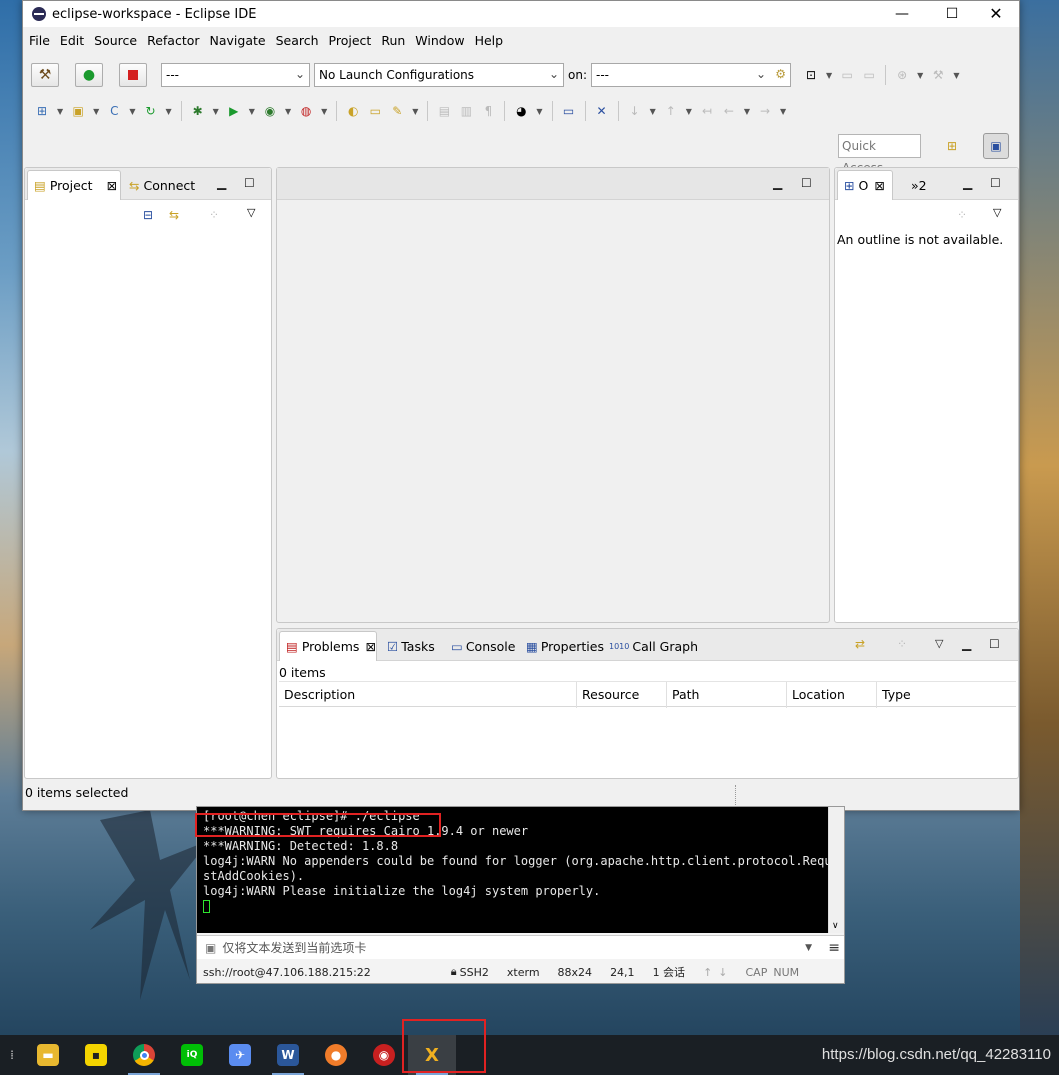  What do you see at coordinates (148, 215) in the screenshot?
I see `collapse-all-icon: ⊟` at bounding box center [148, 215].